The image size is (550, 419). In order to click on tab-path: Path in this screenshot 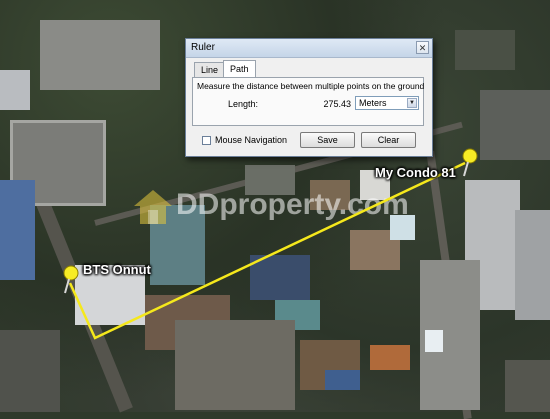, I will do `click(239, 69)`.